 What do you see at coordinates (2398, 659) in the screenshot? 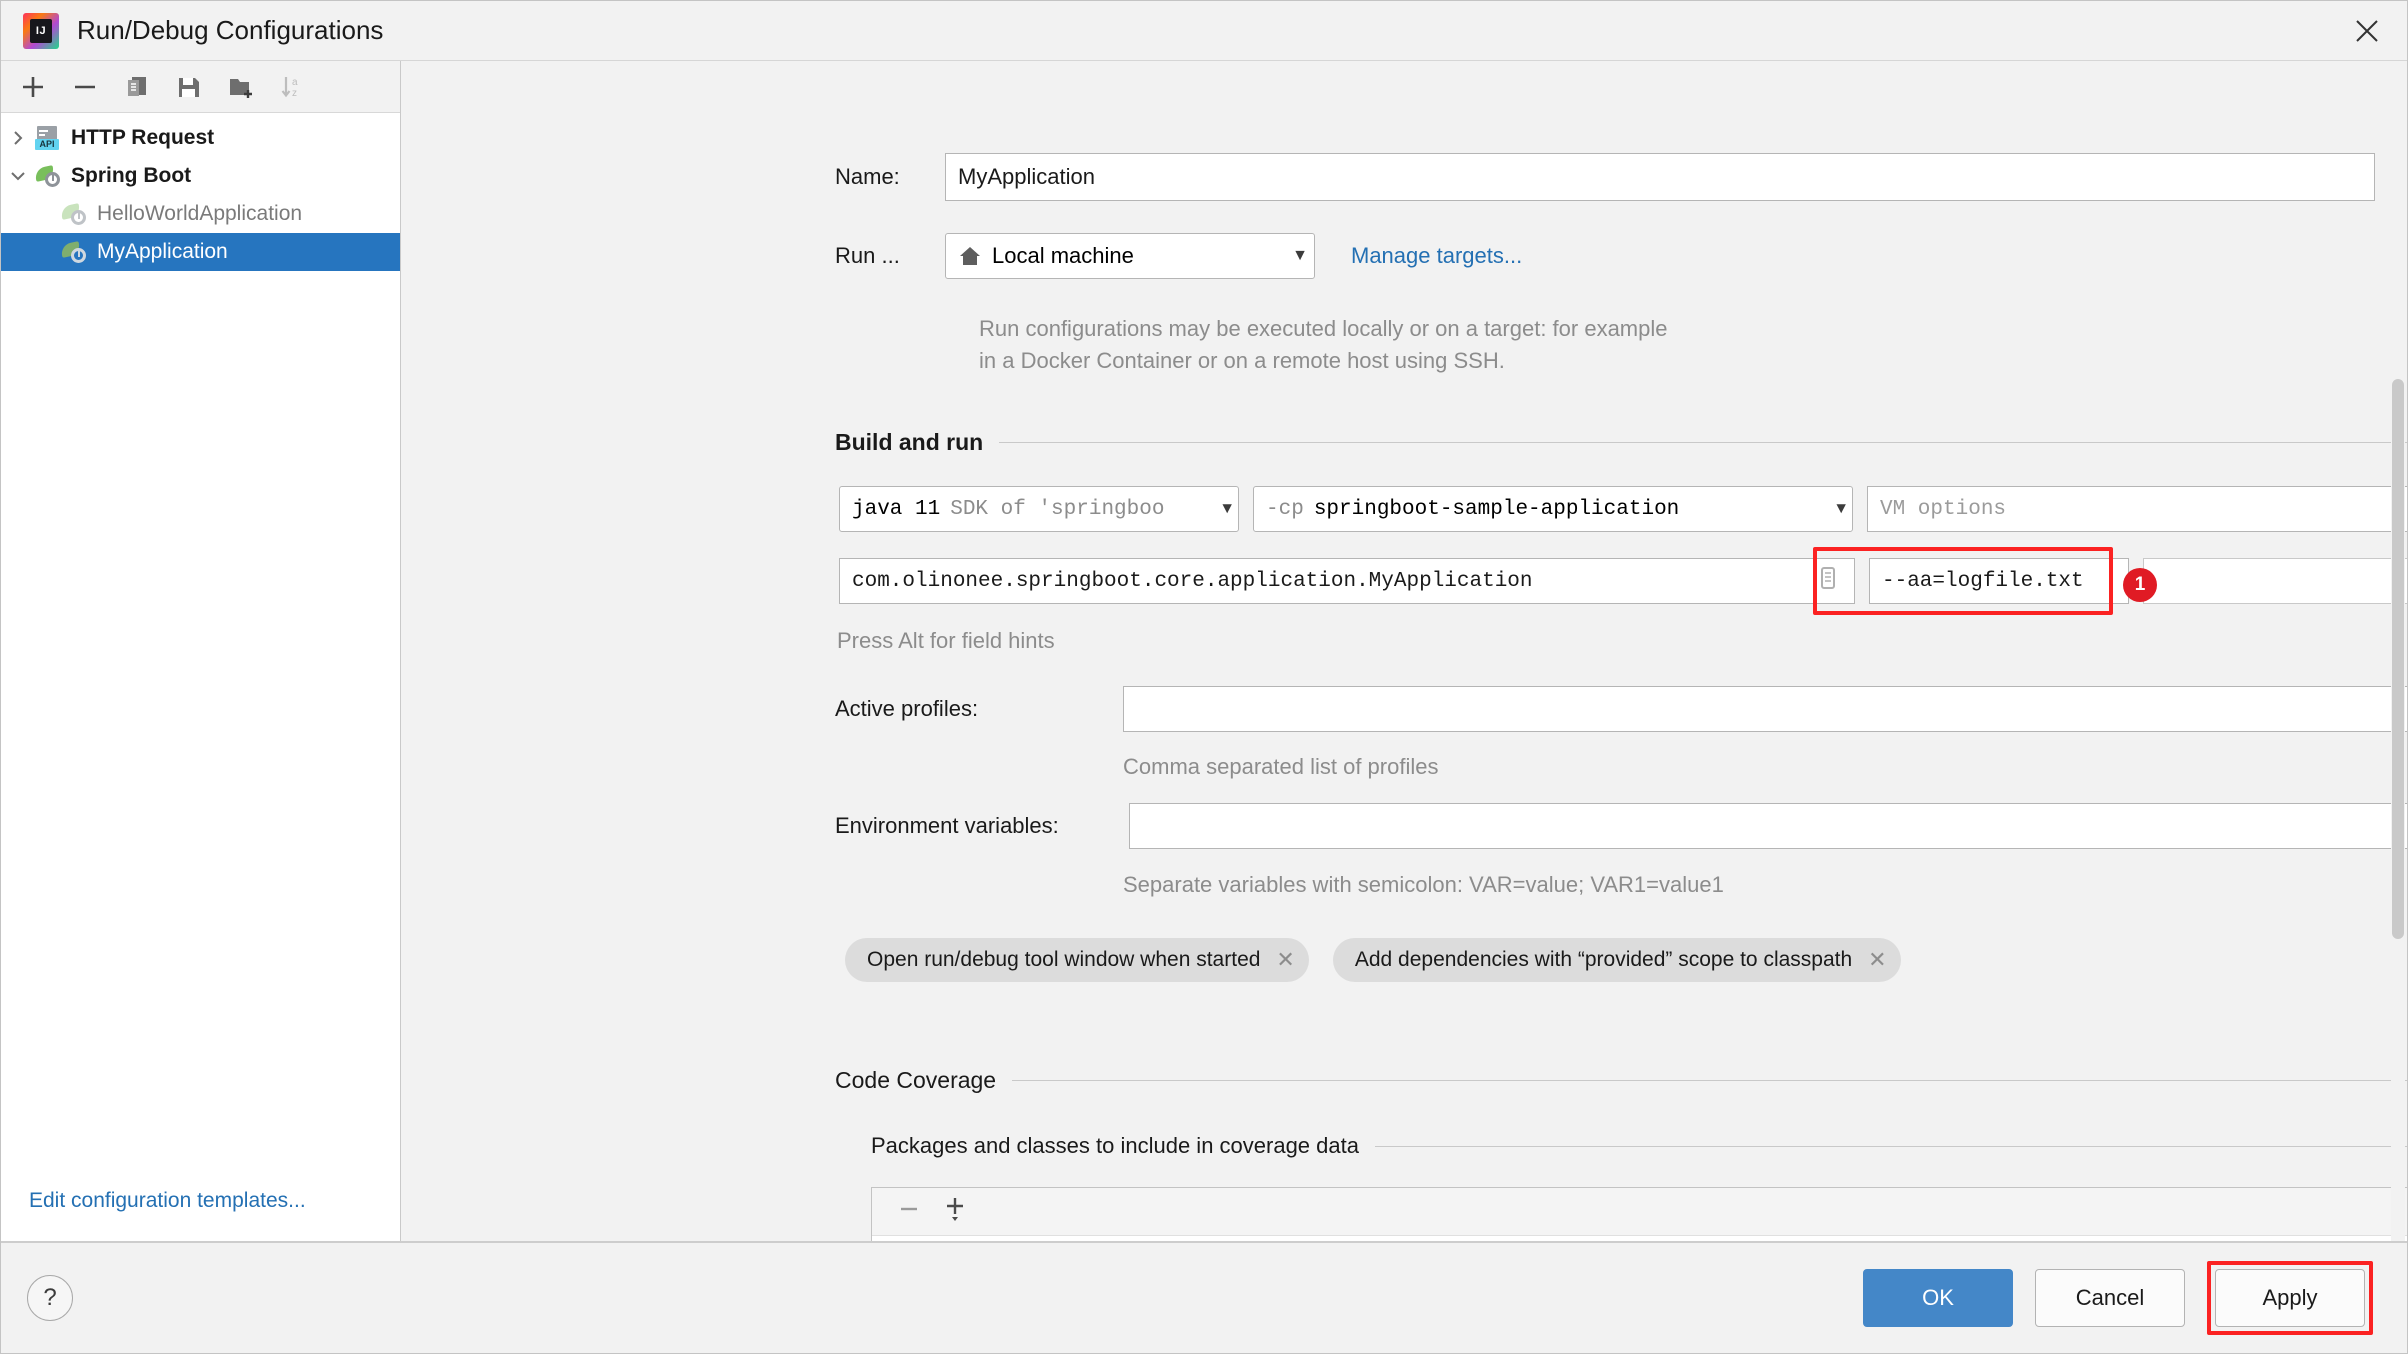
I see `scrollbar-thumb` at bounding box center [2398, 659].